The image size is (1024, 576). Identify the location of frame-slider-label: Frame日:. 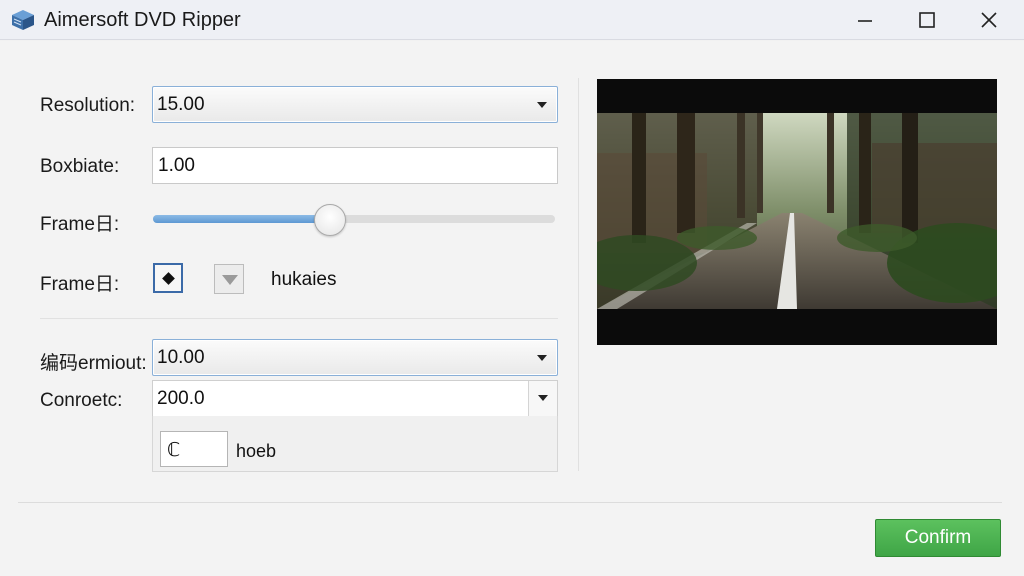
(80, 224).